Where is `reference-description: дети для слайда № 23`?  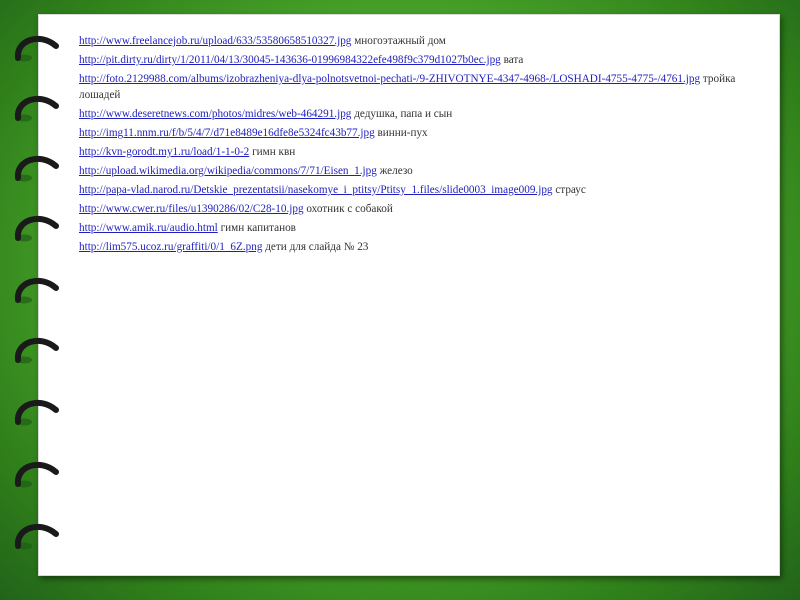
reference-description: дети для слайда № 23 is located at coordinates (317, 247).